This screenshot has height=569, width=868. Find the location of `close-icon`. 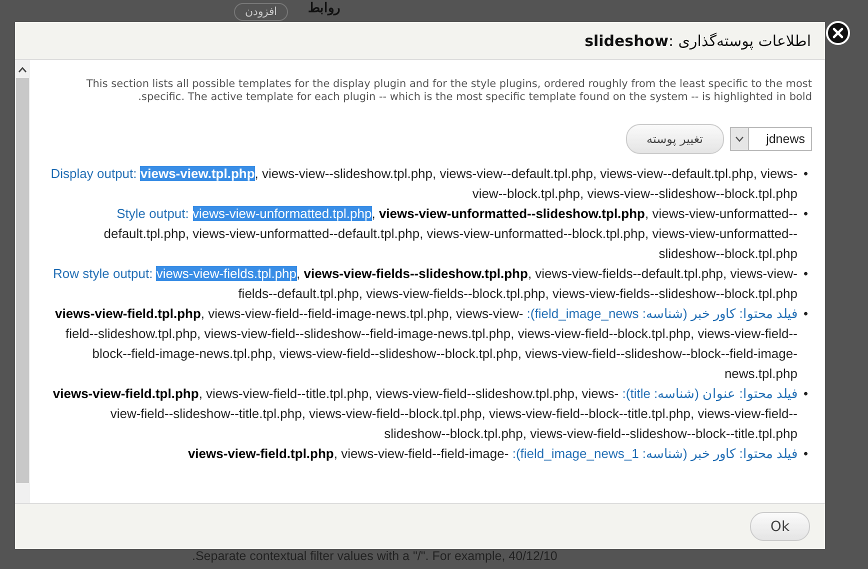

close-icon is located at coordinates (838, 33).